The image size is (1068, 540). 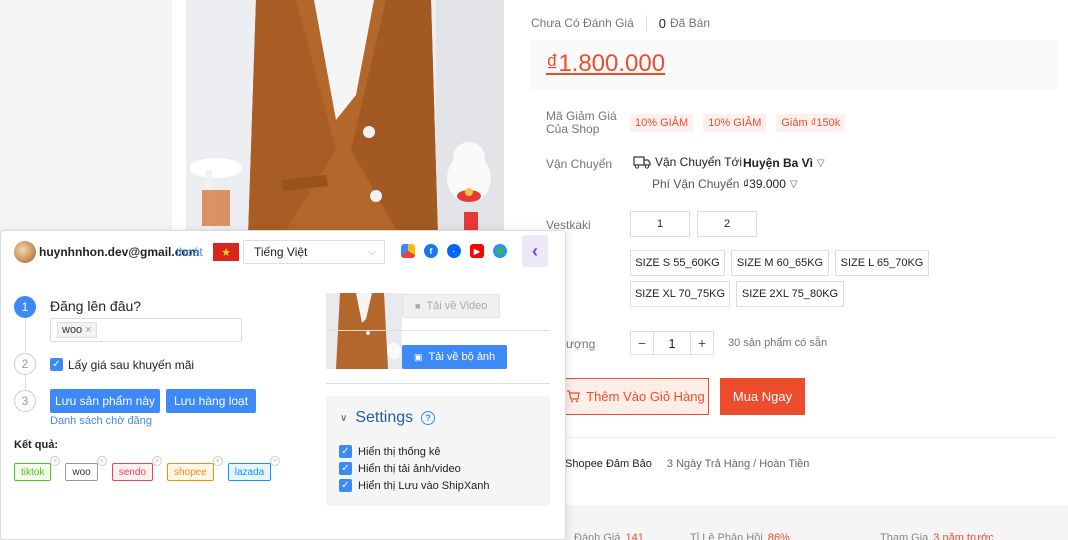 What do you see at coordinates (740, 536) in the screenshot?
I see `shop-stat: Tỉ Lệ Phản Hồi 86%` at bounding box center [740, 536].